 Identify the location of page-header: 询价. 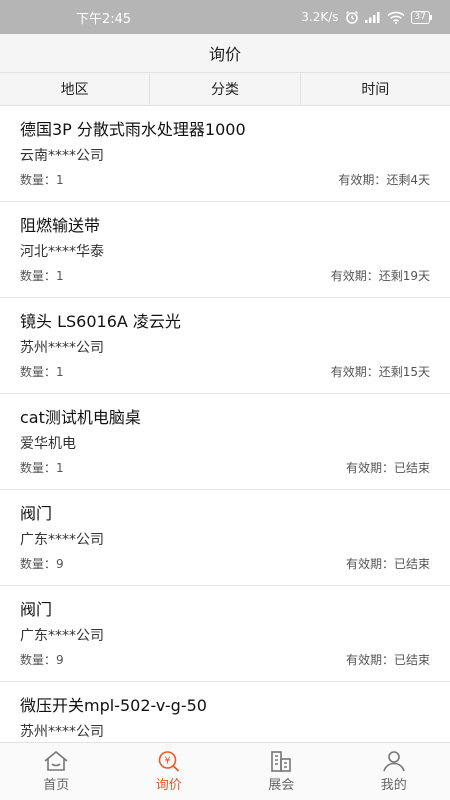
(225, 53).